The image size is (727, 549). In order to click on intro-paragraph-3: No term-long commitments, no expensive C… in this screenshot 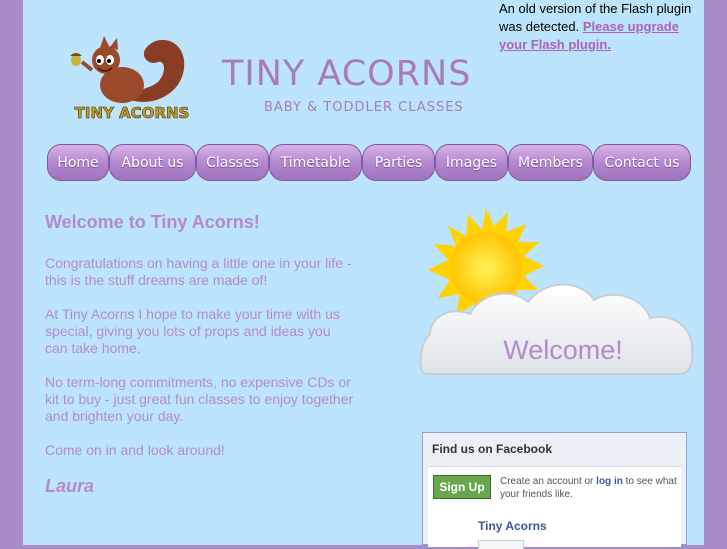, I will do `click(199, 399)`.